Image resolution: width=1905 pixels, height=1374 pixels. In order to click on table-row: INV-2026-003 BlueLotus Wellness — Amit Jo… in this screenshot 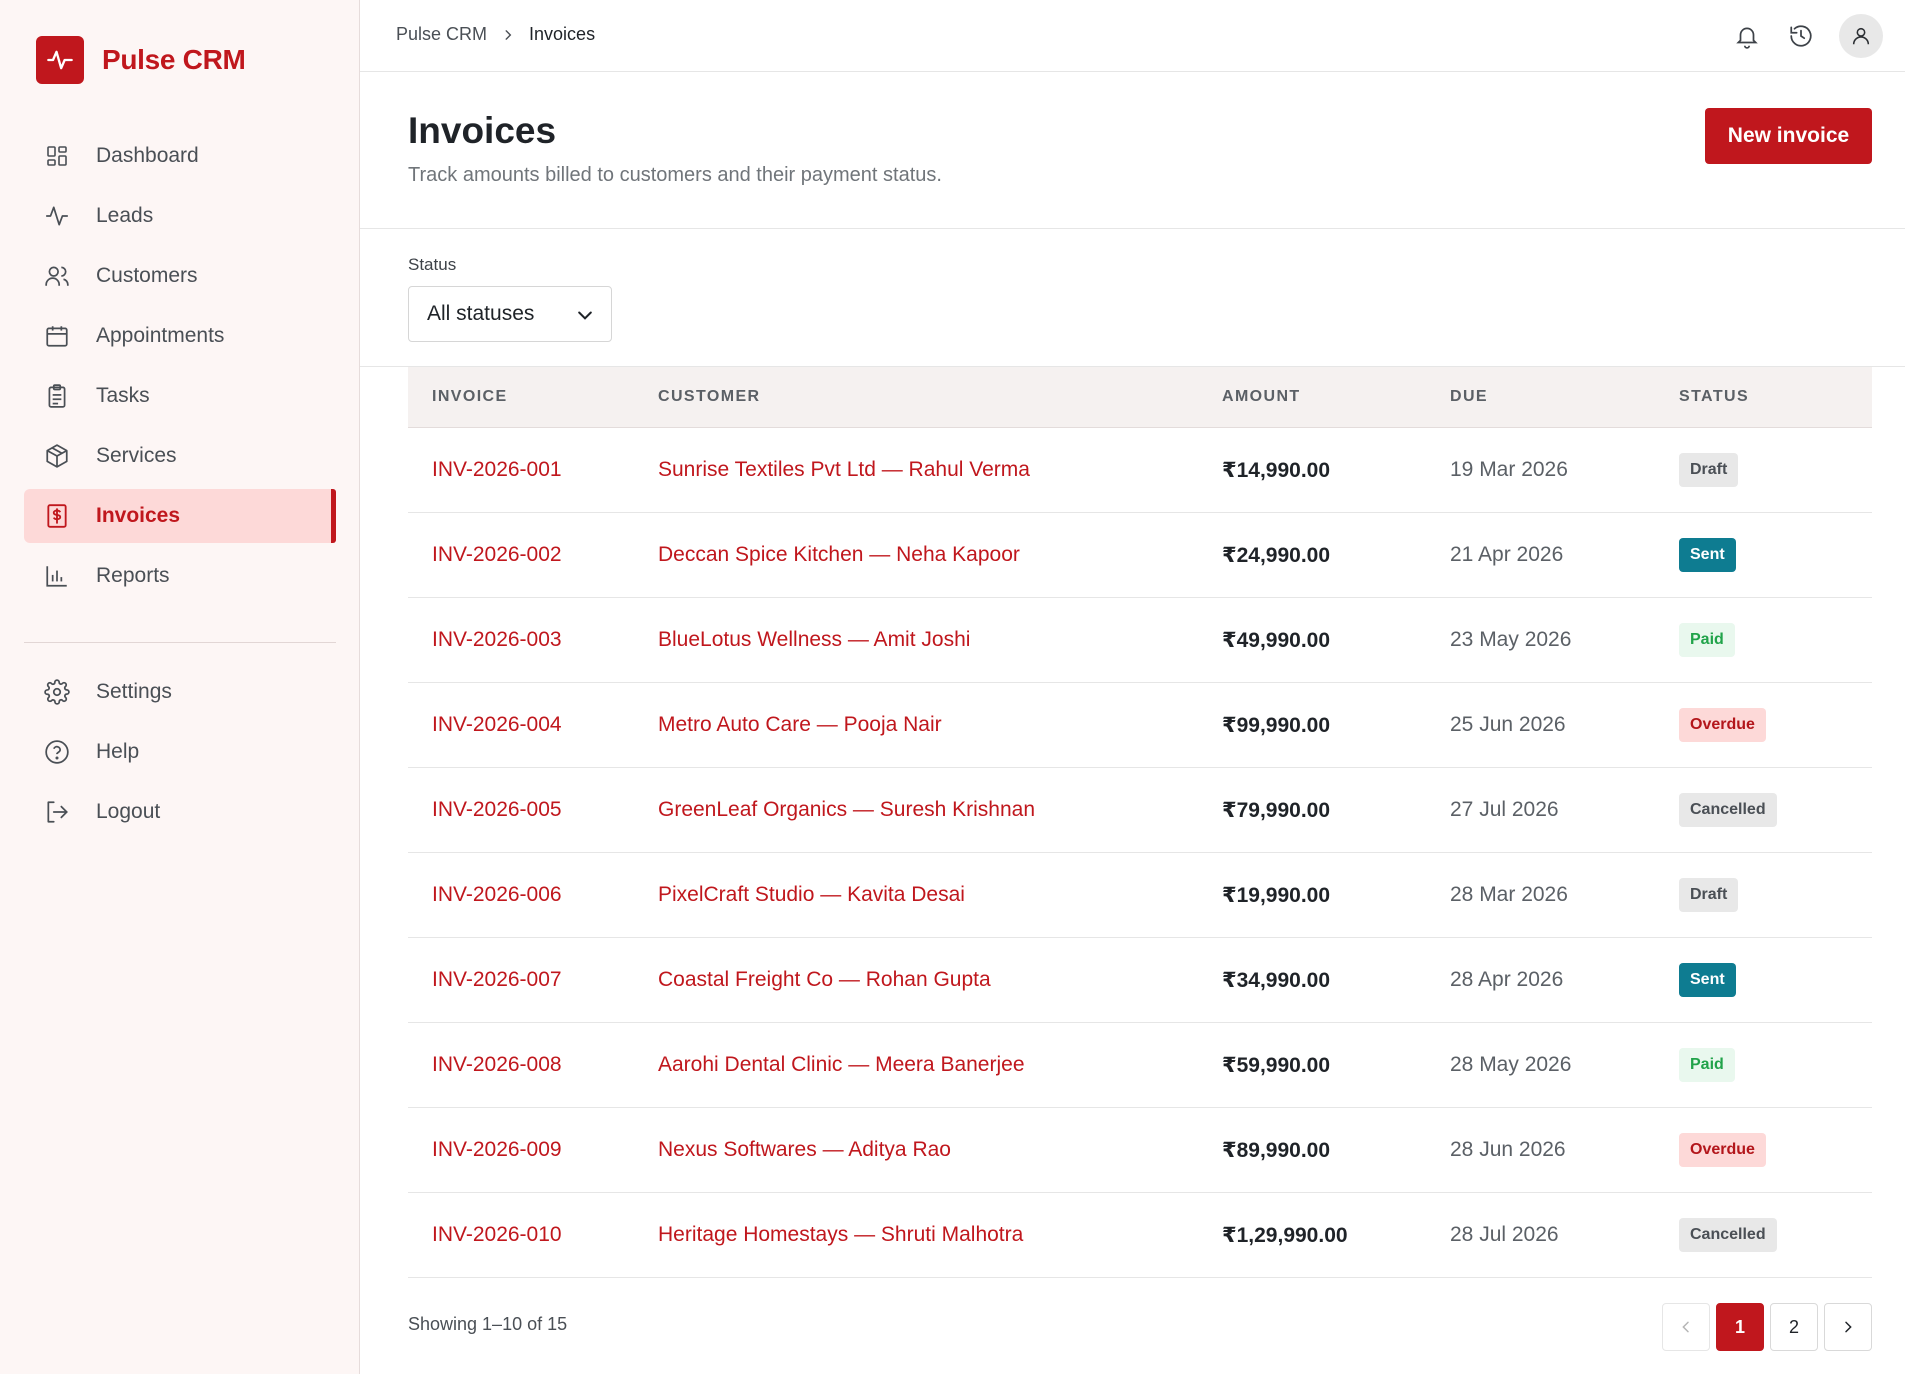, I will do `click(1140, 640)`.